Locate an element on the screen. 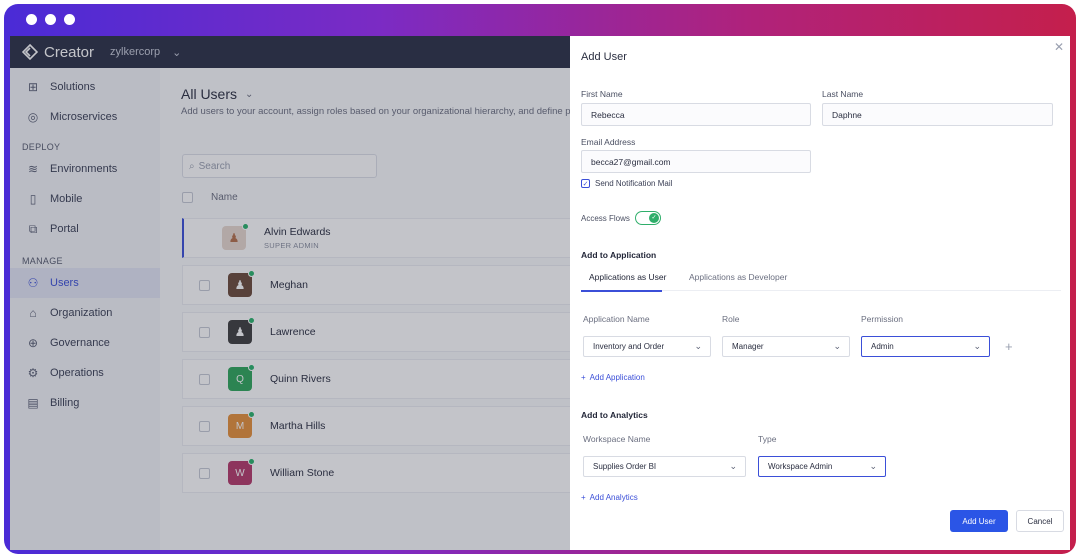 This screenshot has height=558, width=1080. access-flows-toggle: ✓ is located at coordinates (648, 218).